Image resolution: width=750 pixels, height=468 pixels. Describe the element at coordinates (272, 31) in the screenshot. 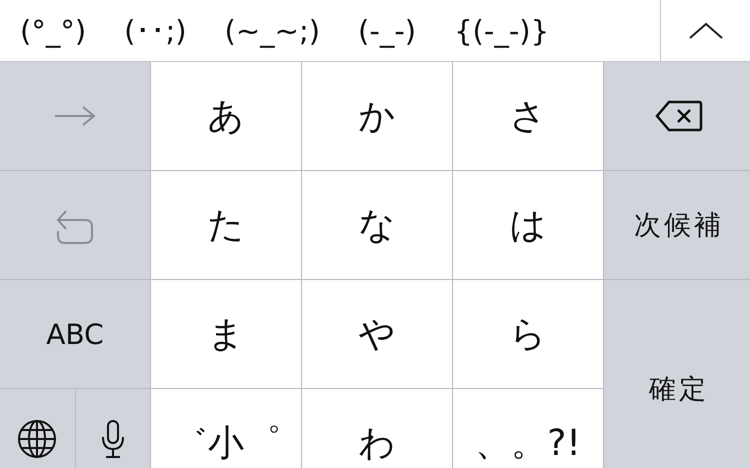

I see `candidate-item: (~_~;)` at that location.